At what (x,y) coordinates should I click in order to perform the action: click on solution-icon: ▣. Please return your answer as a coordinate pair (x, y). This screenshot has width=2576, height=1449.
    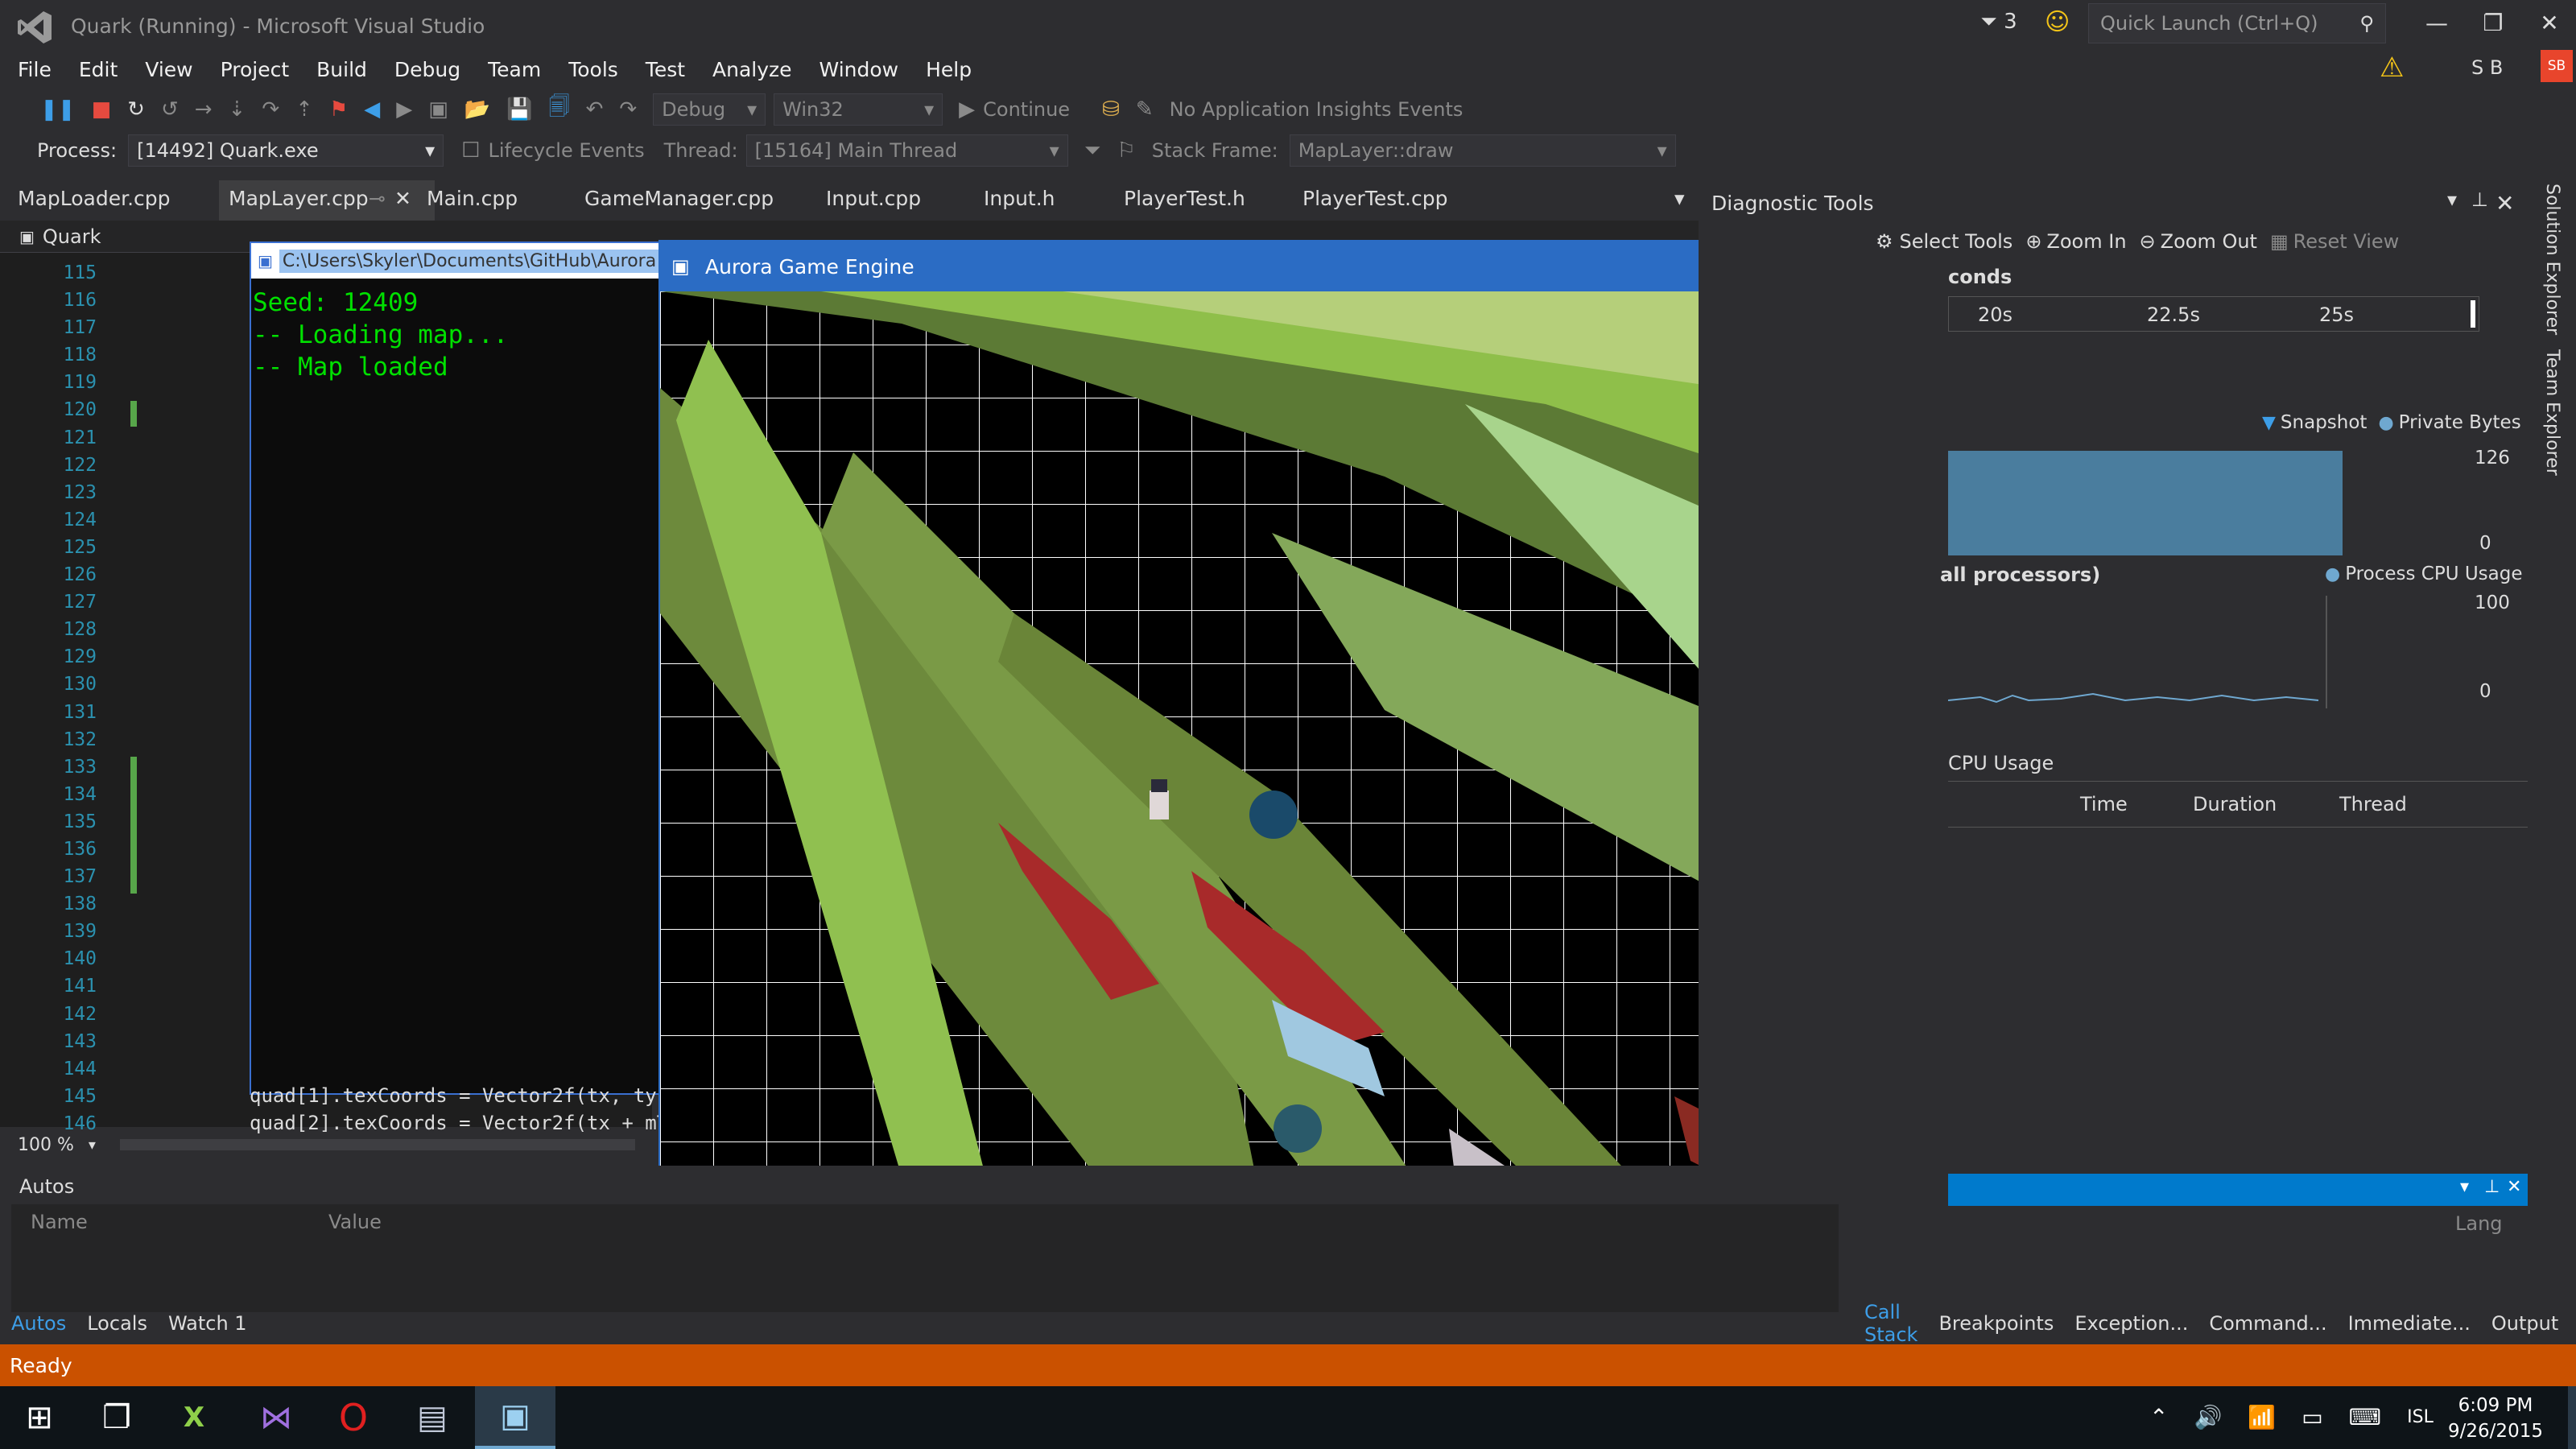
    Looking at the image, I should click on (438, 109).